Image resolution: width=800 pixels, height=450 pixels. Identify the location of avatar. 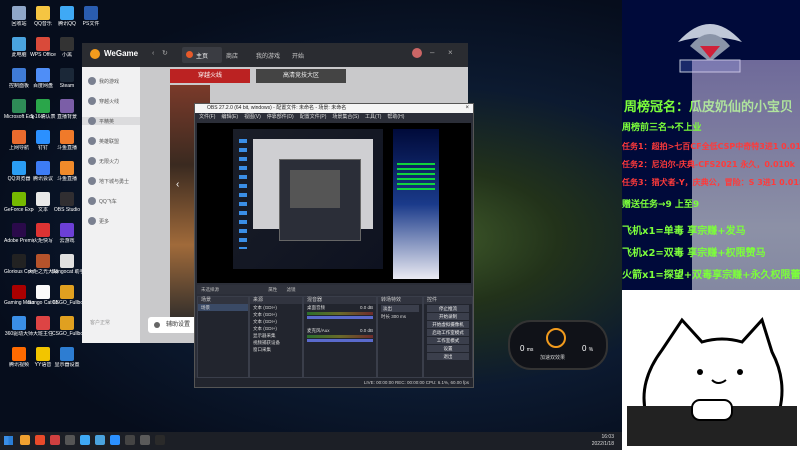
(417, 53).